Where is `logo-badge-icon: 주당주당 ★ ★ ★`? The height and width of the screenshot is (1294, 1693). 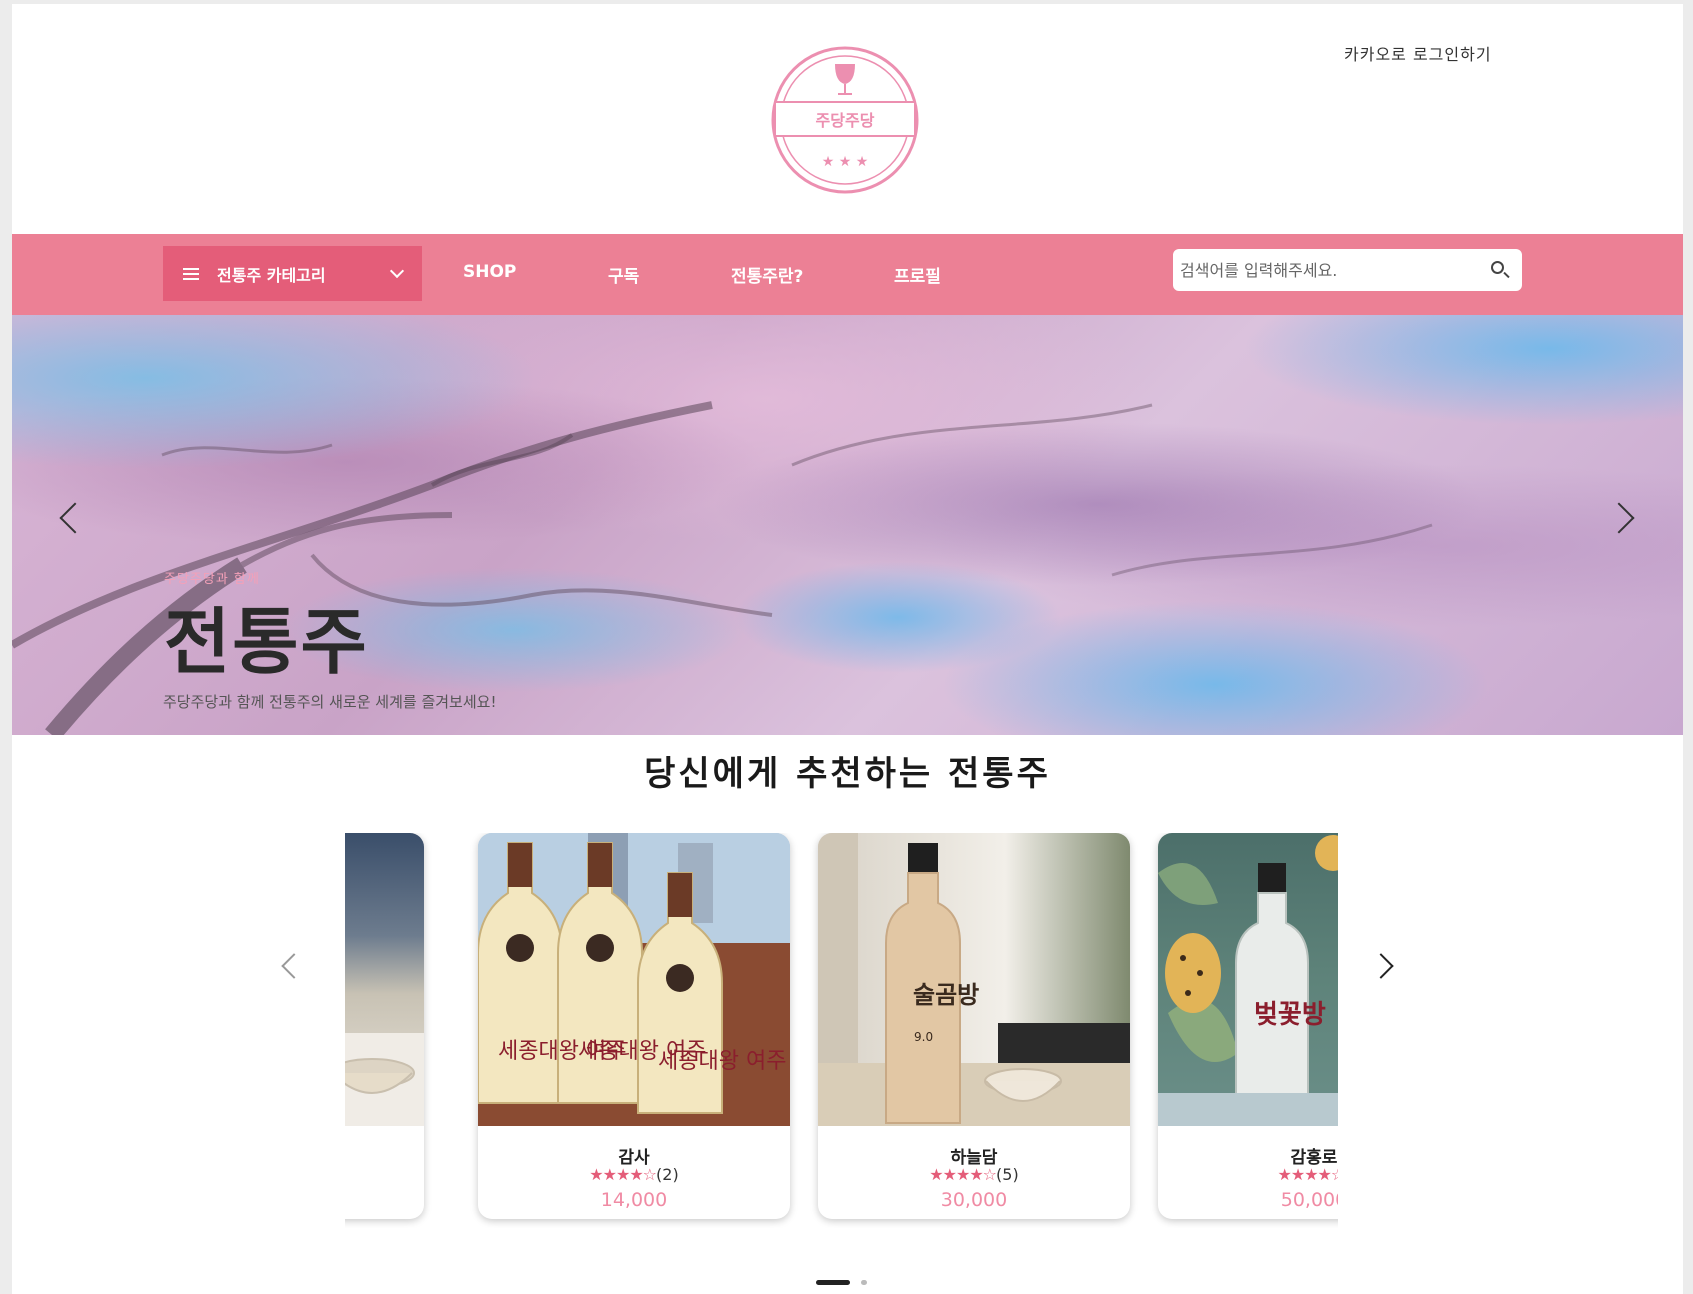
logo-badge-icon: 주당주당 ★ ★ ★ is located at coordinates (845, 120).